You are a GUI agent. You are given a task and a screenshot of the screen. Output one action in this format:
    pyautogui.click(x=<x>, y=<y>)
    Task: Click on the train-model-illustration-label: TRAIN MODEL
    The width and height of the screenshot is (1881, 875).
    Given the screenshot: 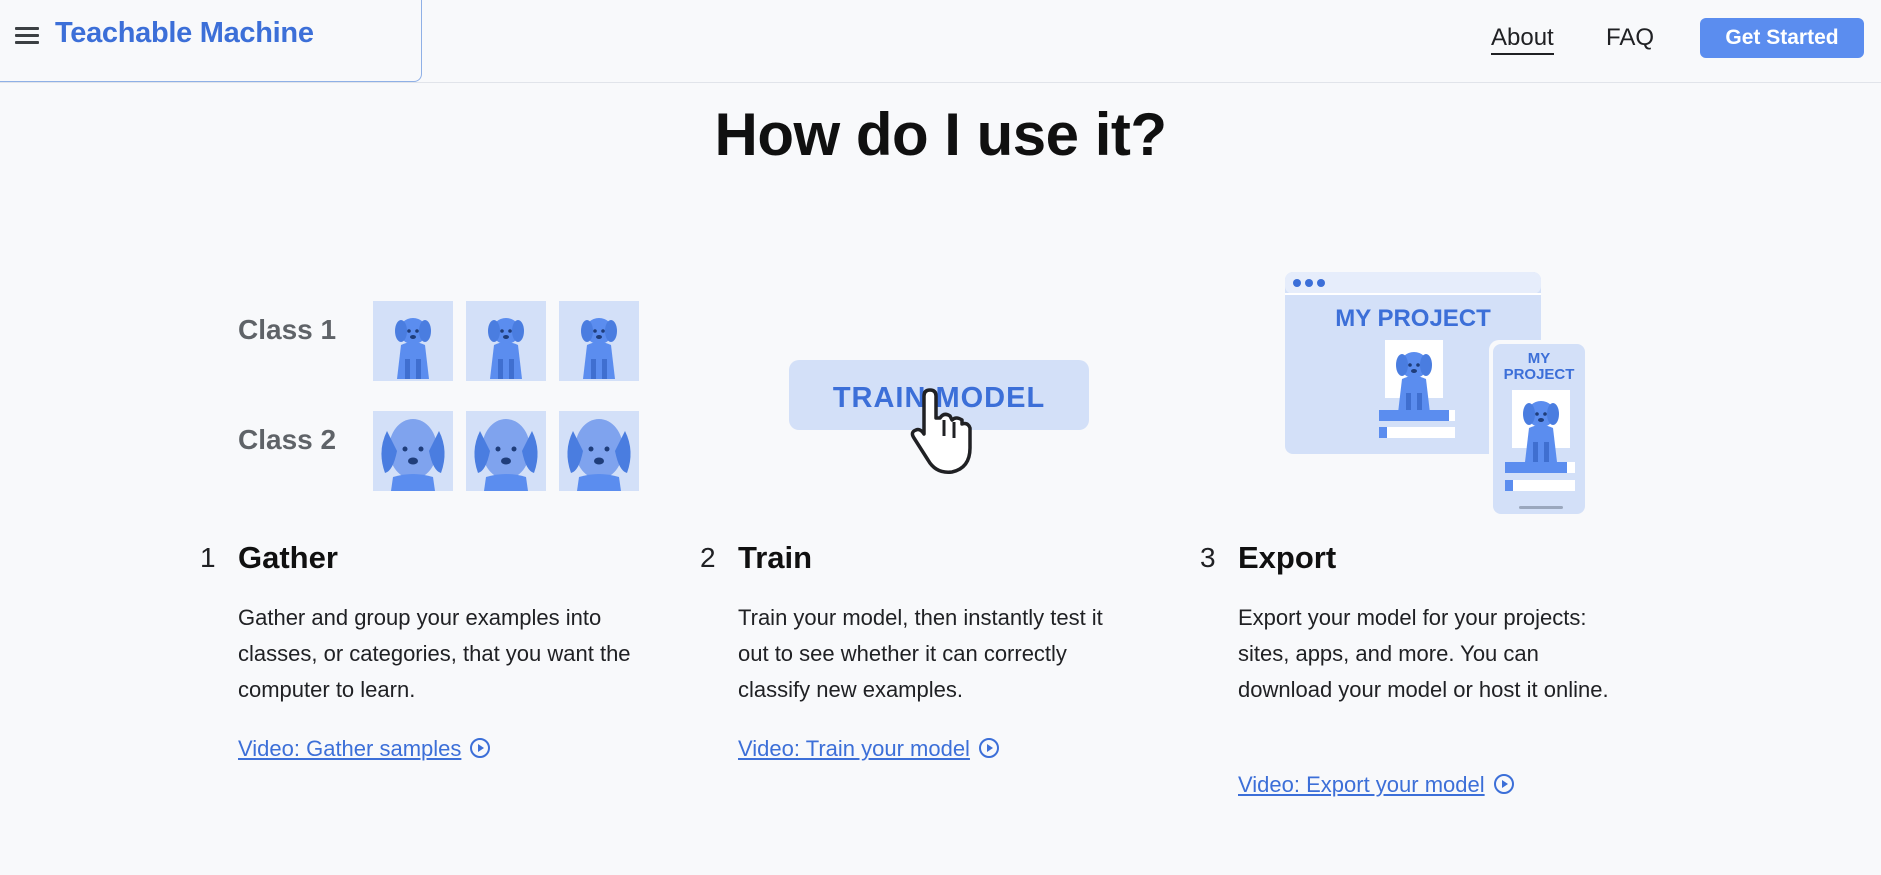 What is the action you would take?
    pyautogui.click(x=939, y=398)
    